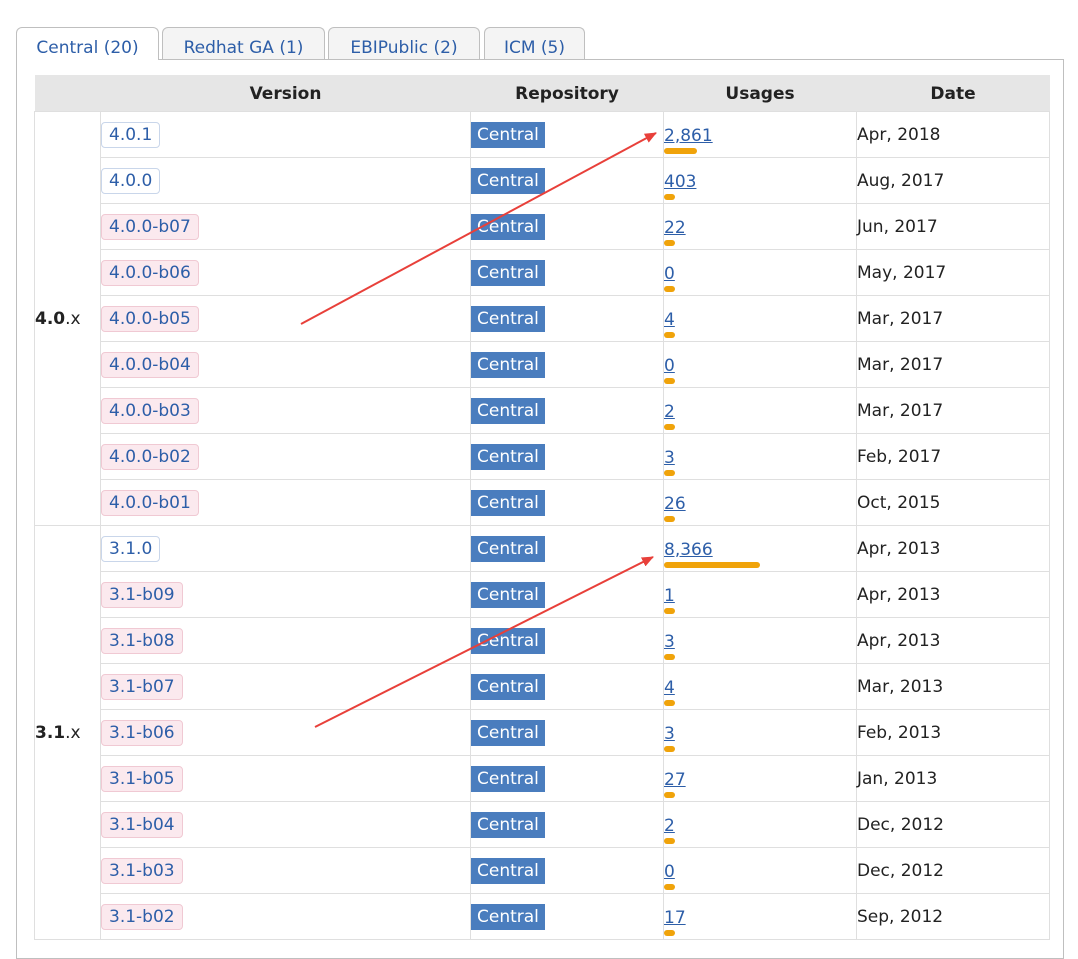  Describe the element at coordinates (285, 318) in the screenshot. I see `version-cell: 4.0.0-b05` at that location.